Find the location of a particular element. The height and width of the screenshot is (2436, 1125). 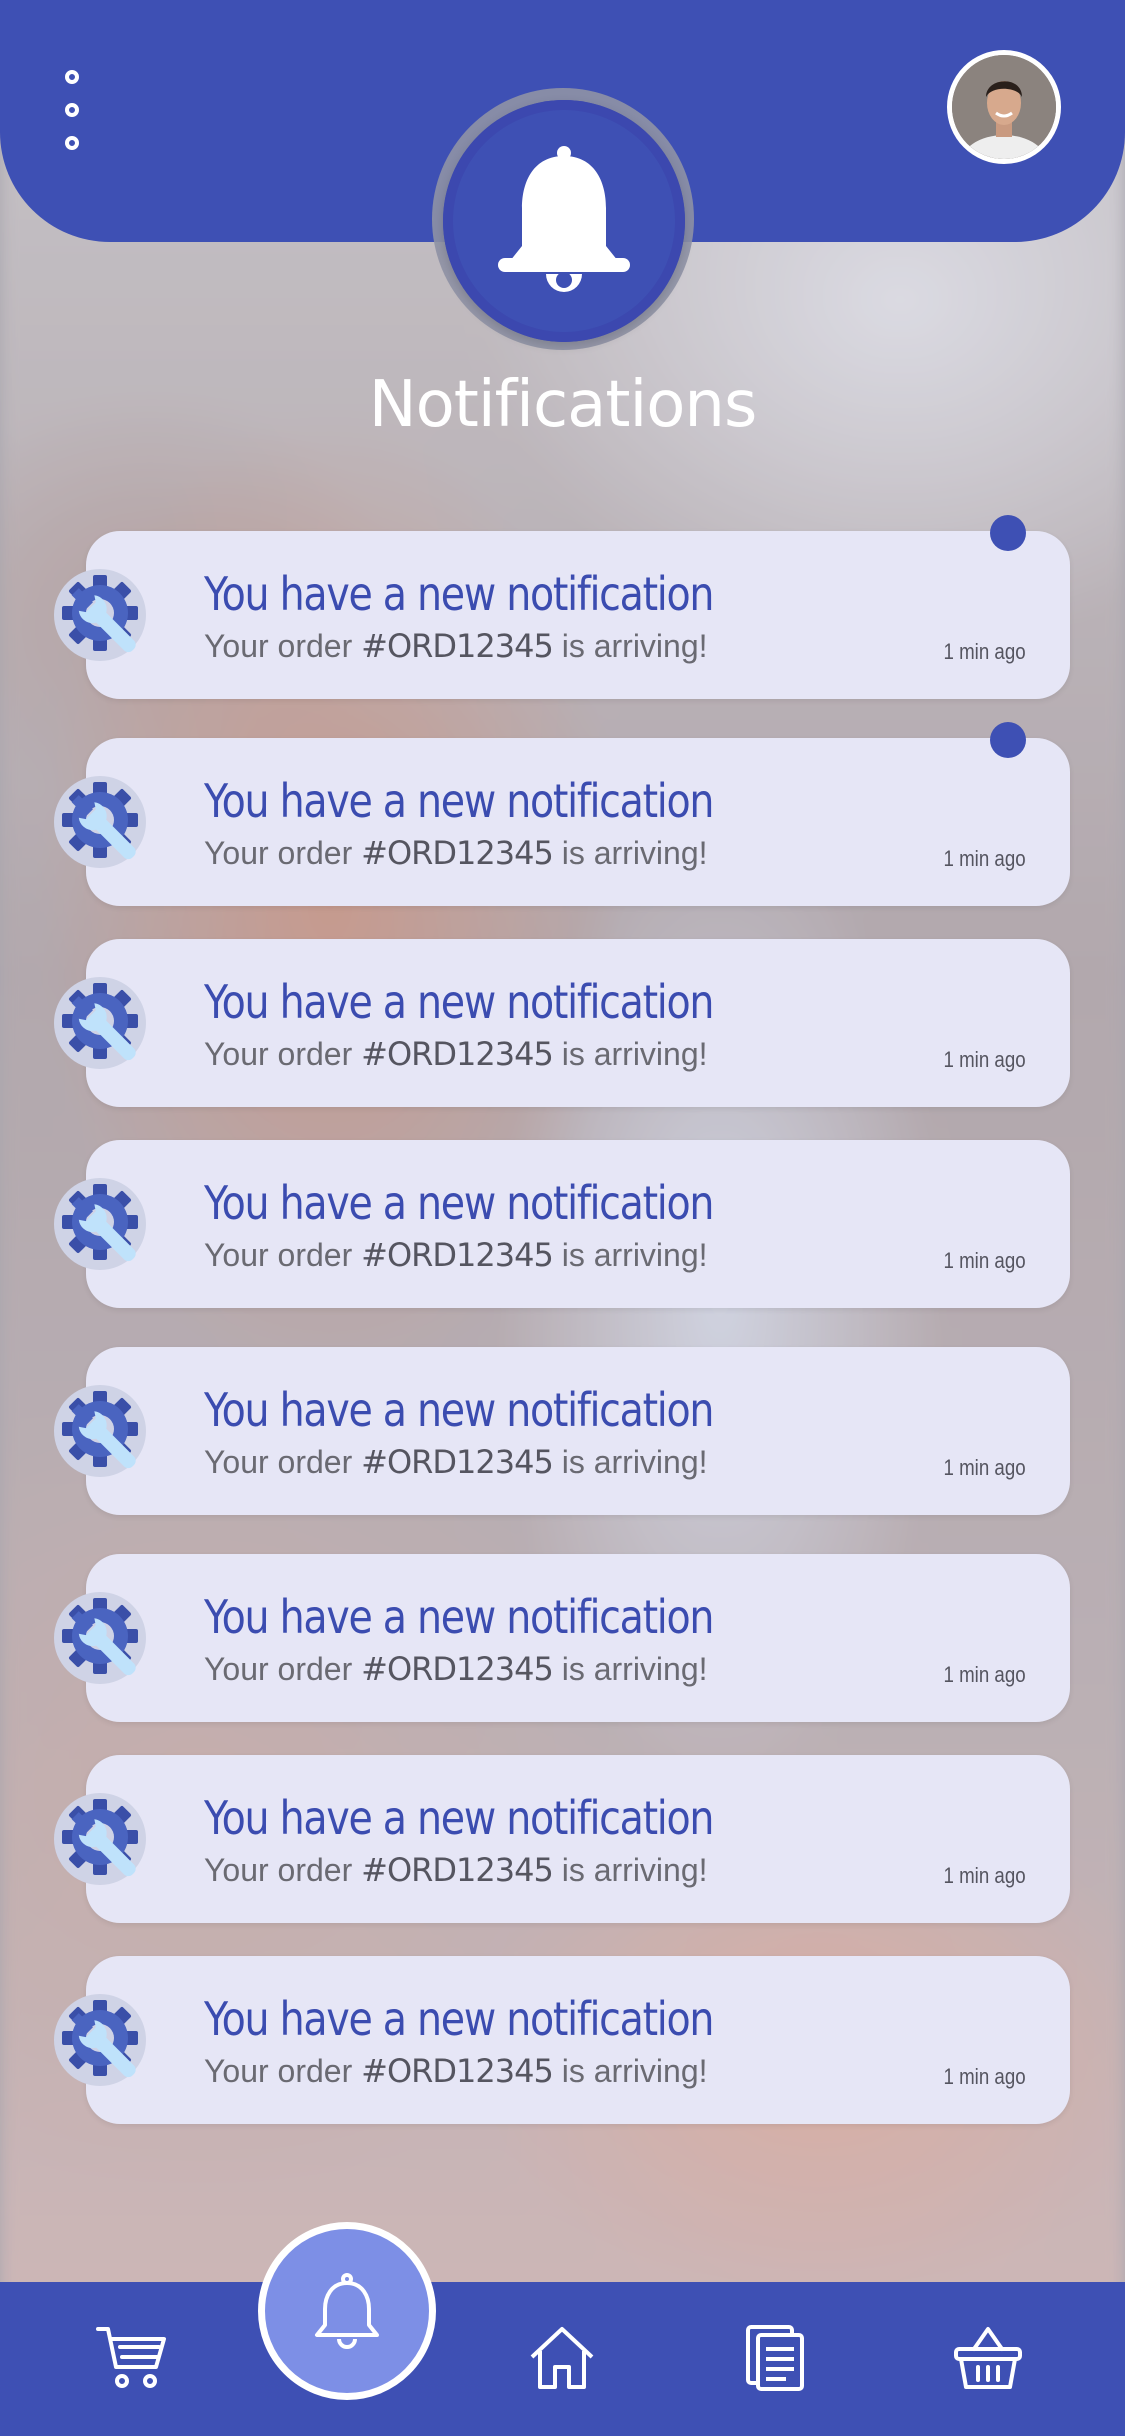

nav-cart-button is located at coordinates (132, 2358).